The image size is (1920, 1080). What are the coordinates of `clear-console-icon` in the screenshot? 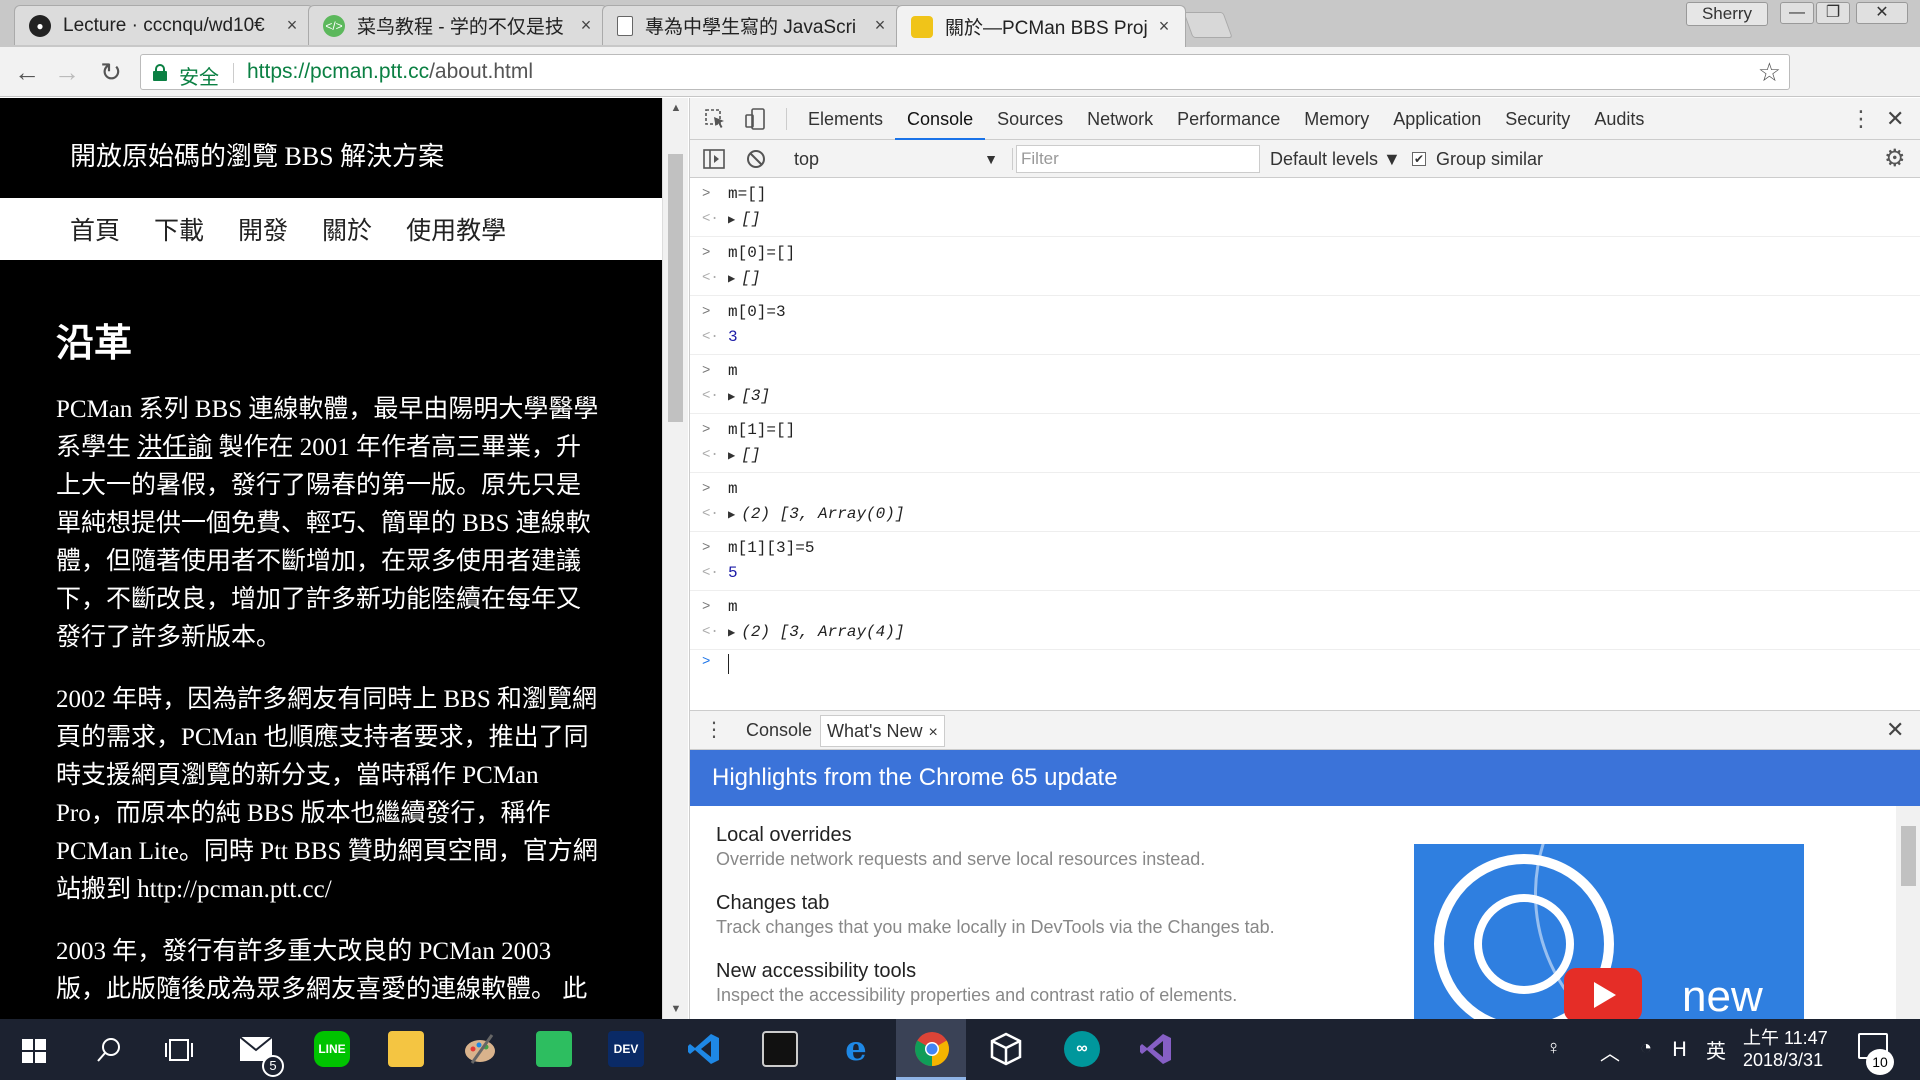 It's located at (756, 159).